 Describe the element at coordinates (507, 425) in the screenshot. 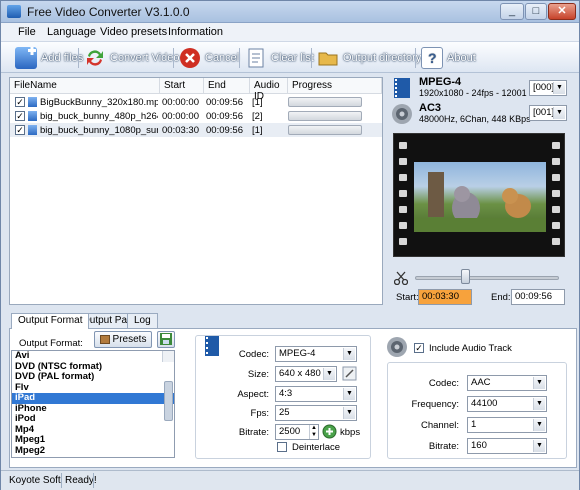

I see `channel-select: 1 ▼` at that location.